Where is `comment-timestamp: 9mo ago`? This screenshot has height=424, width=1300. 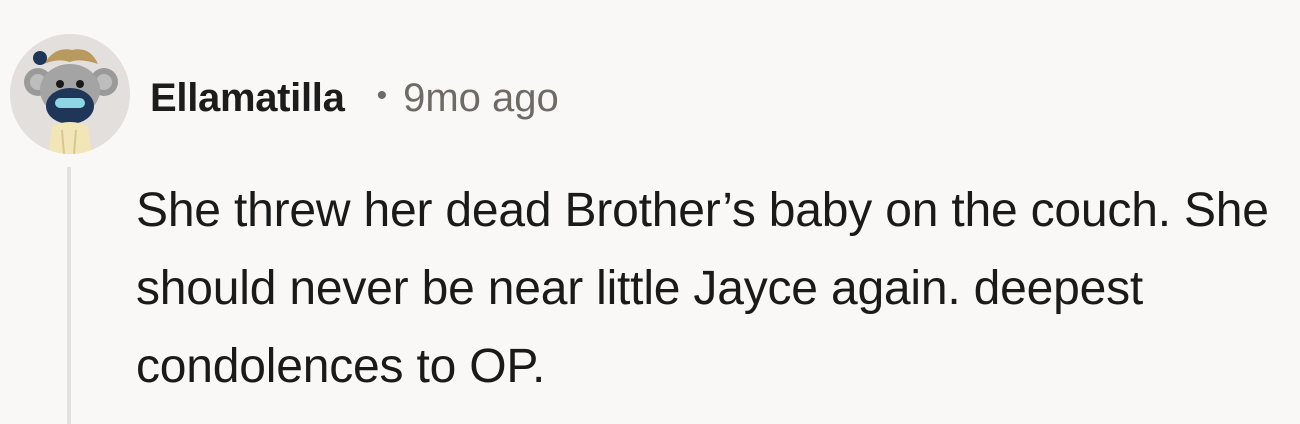 comment-timestamp: 9mo ago is located at coordinates (481, 98).